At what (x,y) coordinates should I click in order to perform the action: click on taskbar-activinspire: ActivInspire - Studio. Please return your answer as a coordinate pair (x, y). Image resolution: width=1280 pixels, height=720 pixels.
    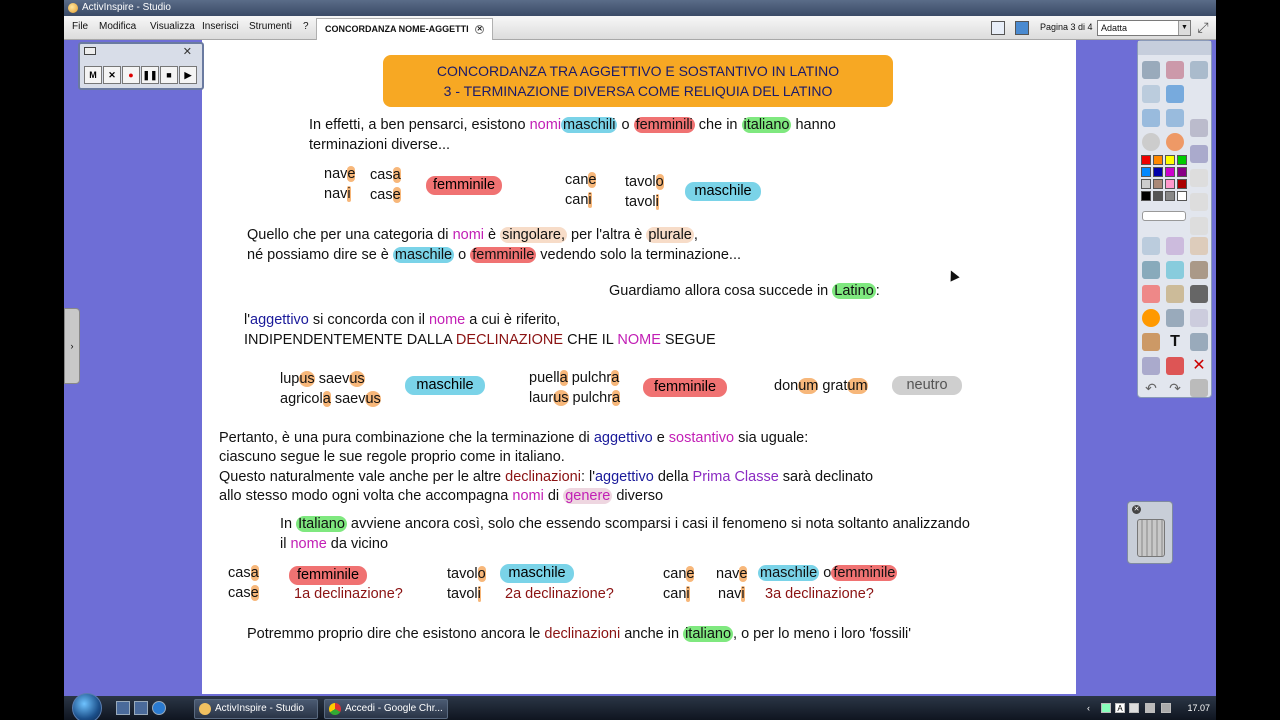
    Looking at the image, I should click on (256, 709).